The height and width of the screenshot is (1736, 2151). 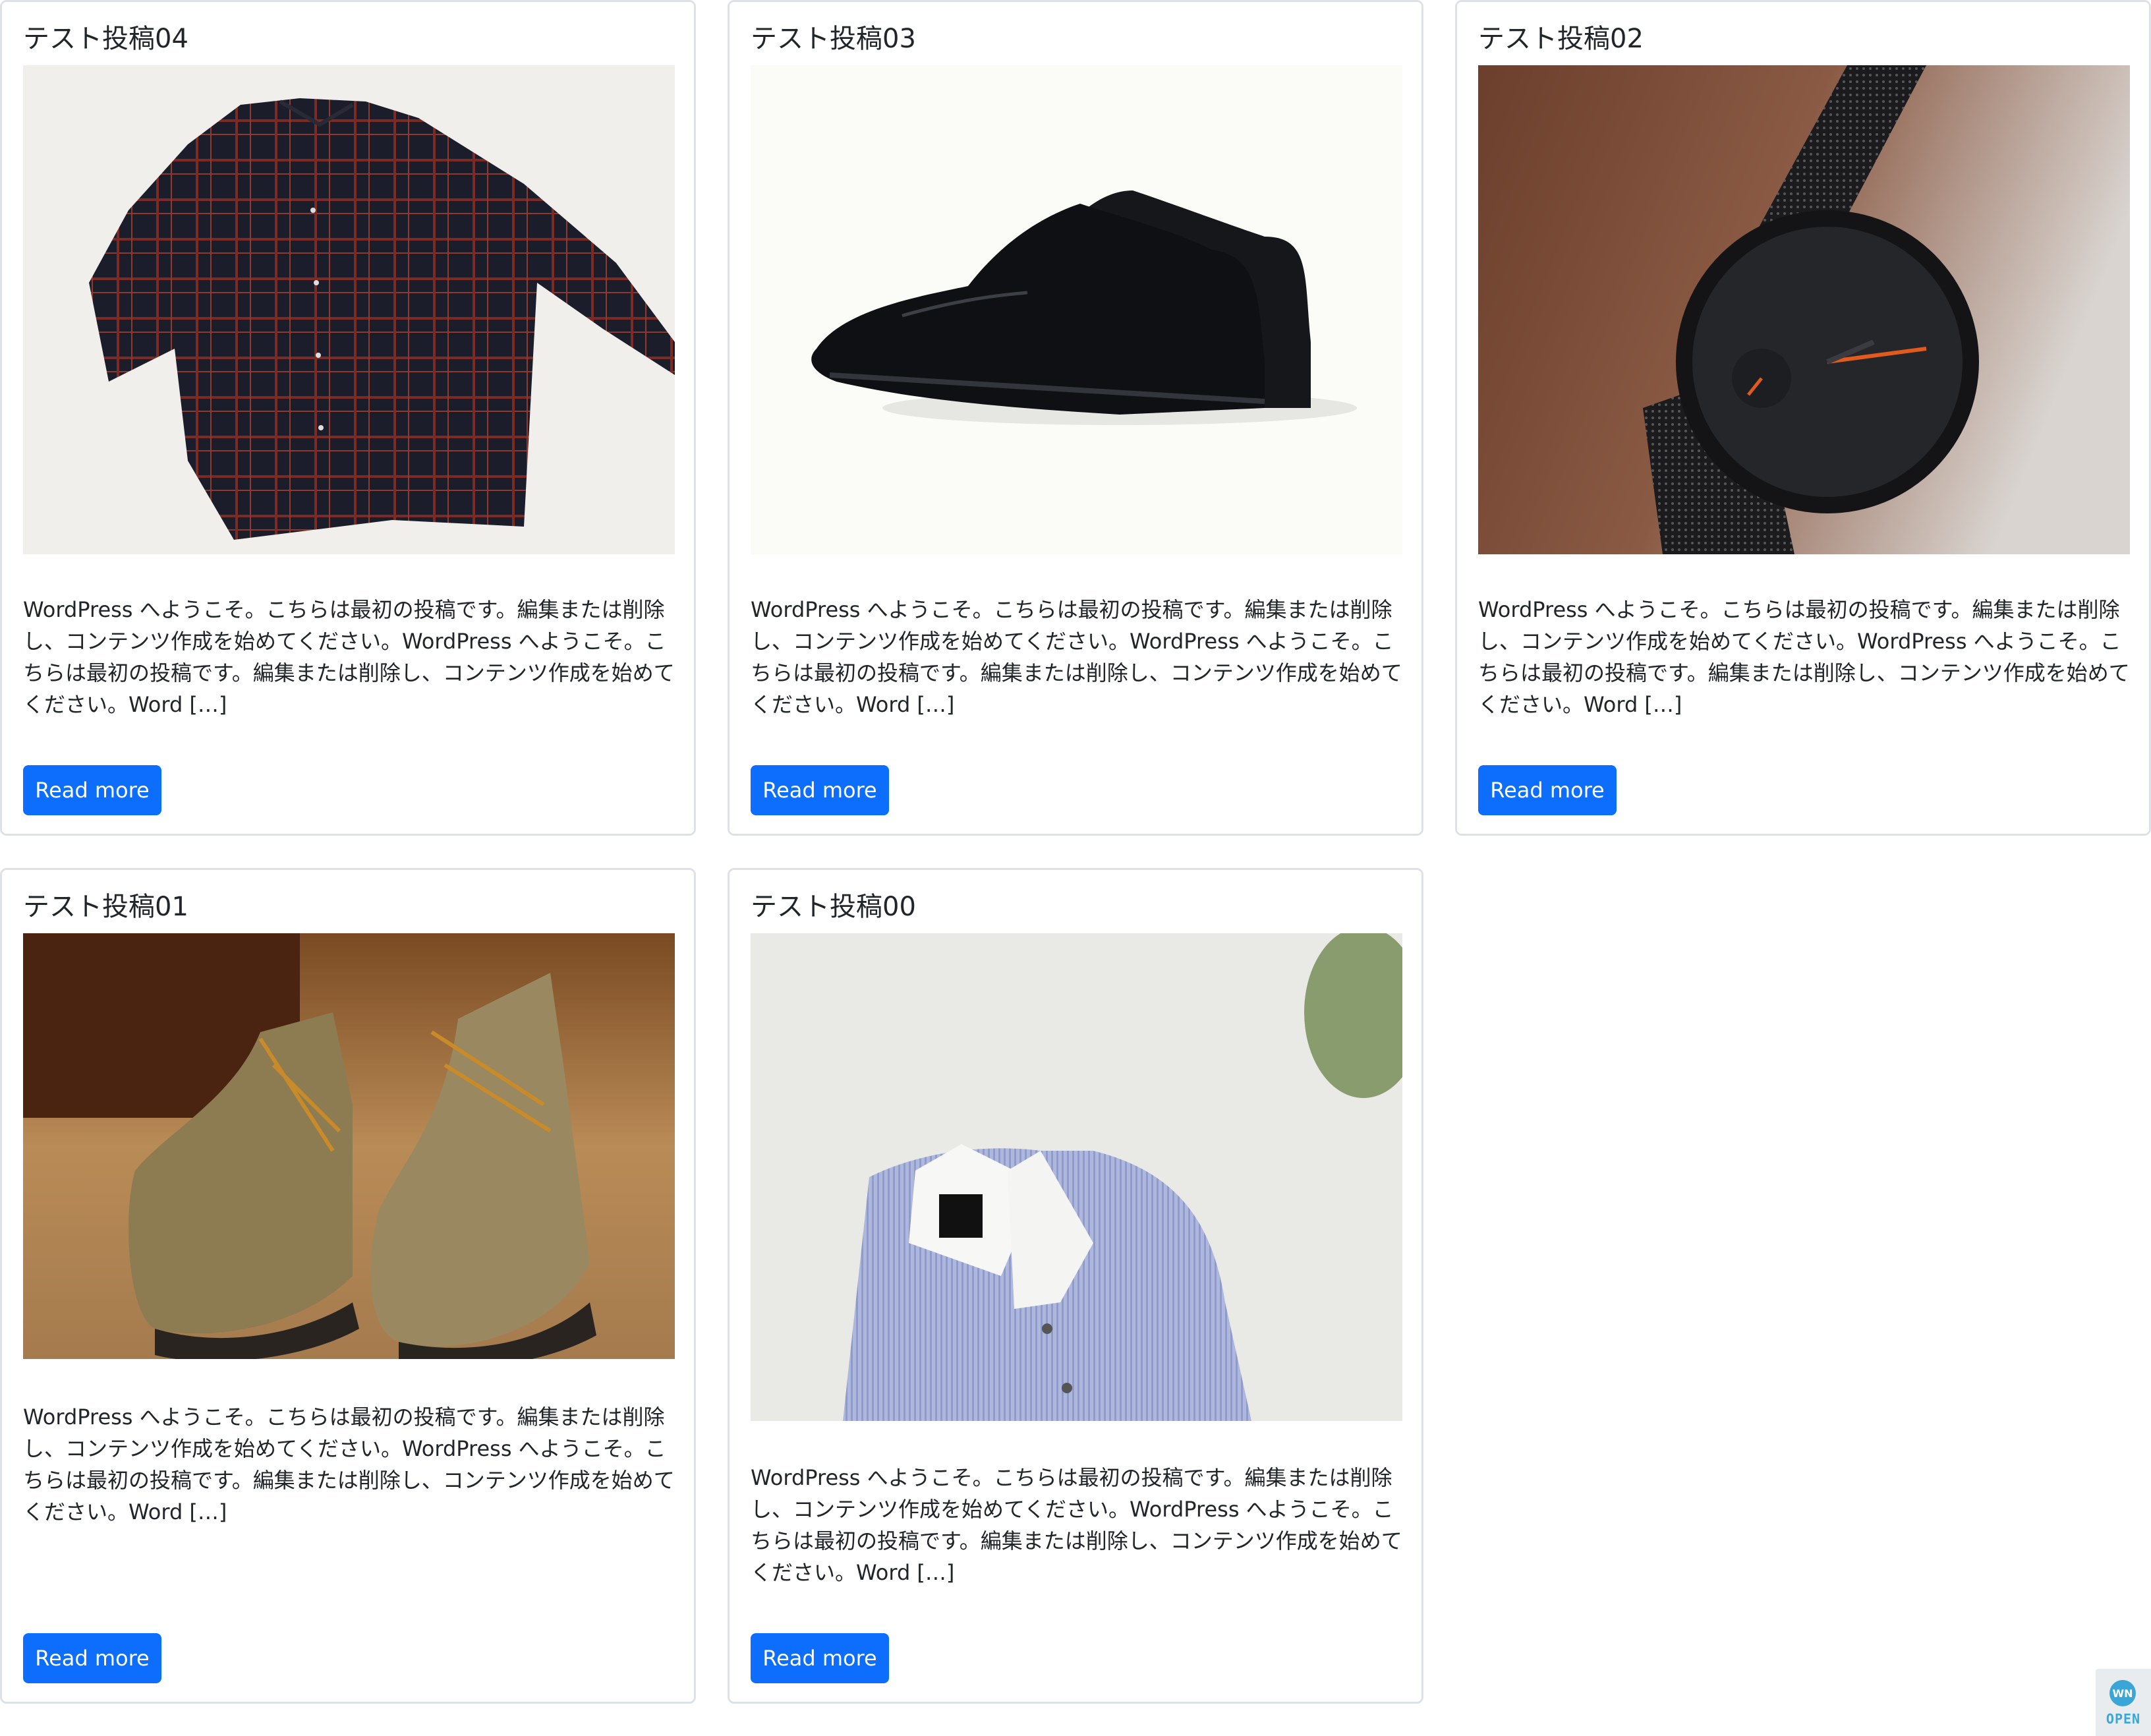 I want to click on open-badge: WN OPEN, so click(x=2123, y=1702).